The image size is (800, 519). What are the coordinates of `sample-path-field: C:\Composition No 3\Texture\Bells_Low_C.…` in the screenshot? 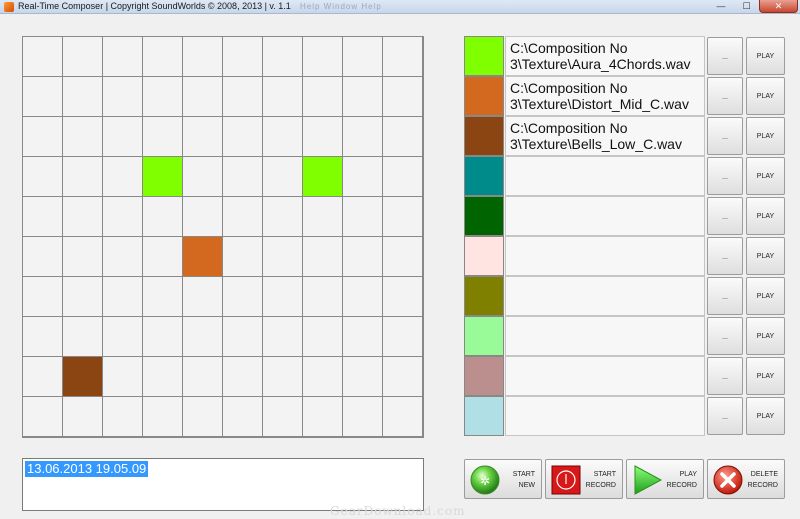 It's located at (605, 136).